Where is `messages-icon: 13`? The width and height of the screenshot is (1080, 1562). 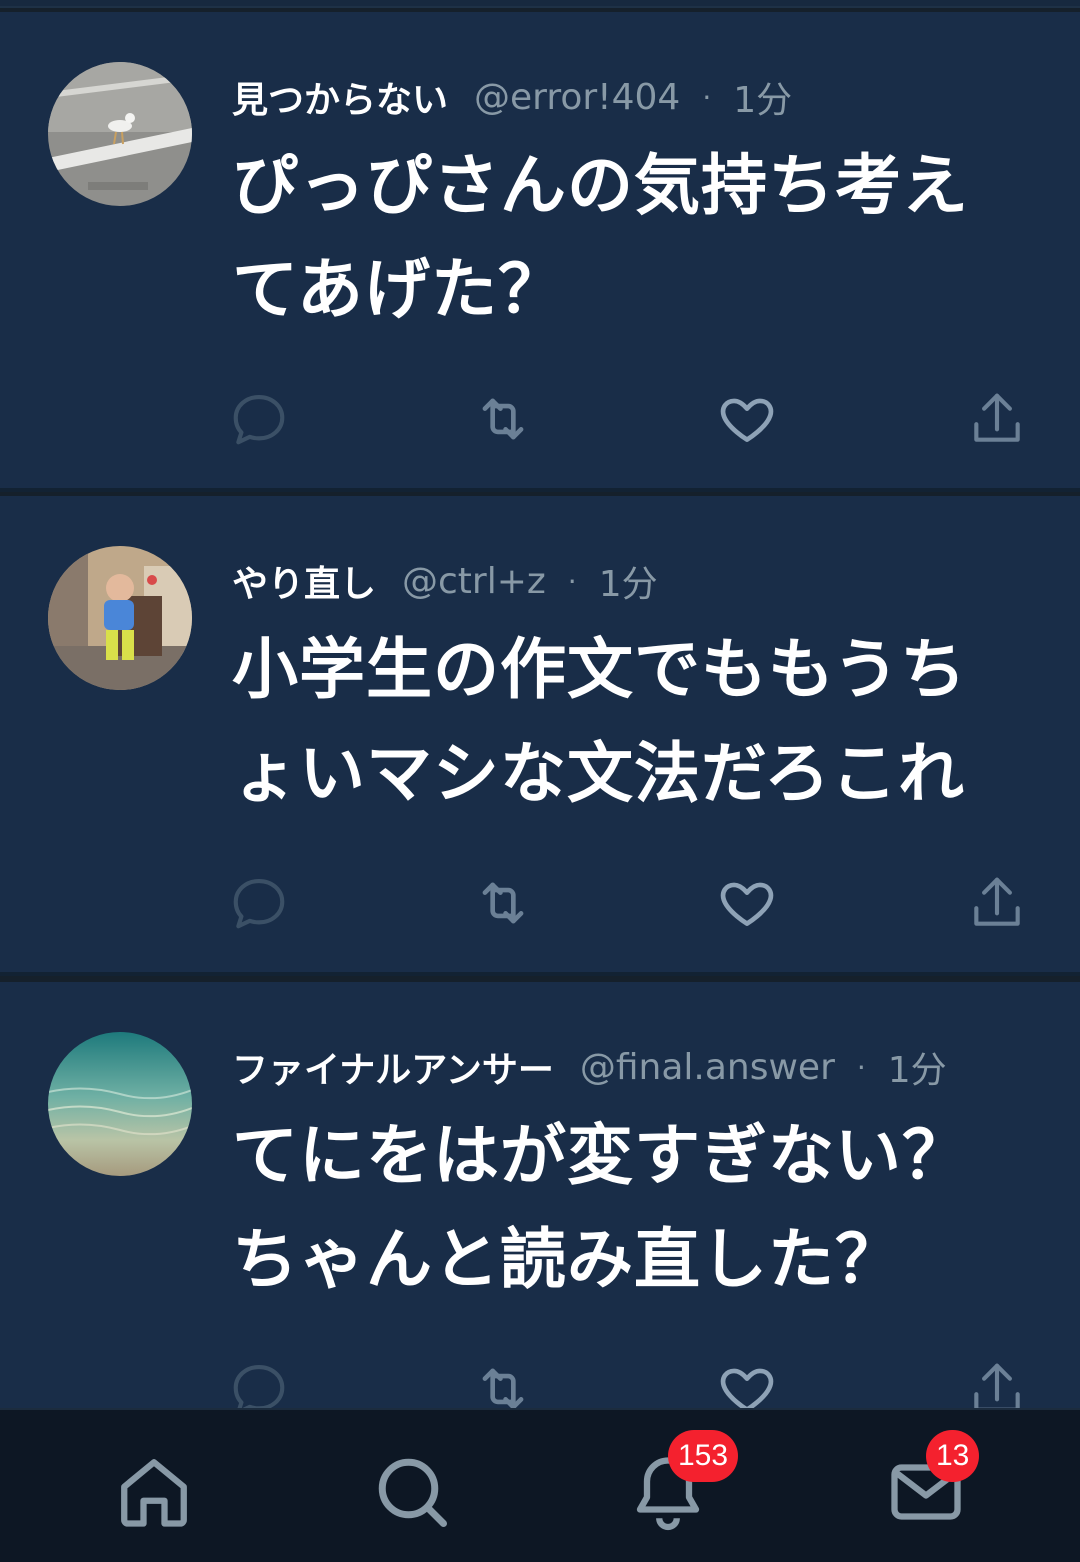
messages-icon: 13 is located at coordinates (932, 1482).